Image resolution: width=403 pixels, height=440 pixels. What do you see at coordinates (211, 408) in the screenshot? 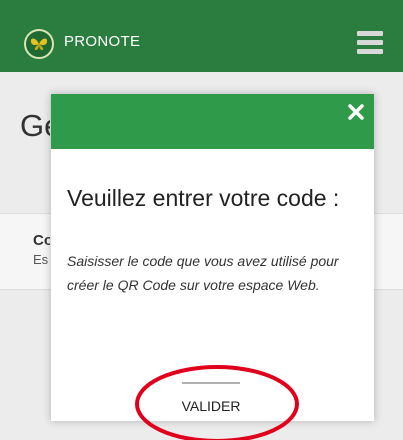
I see `validate-button: VALIDER` at bounding box center [211, 408].